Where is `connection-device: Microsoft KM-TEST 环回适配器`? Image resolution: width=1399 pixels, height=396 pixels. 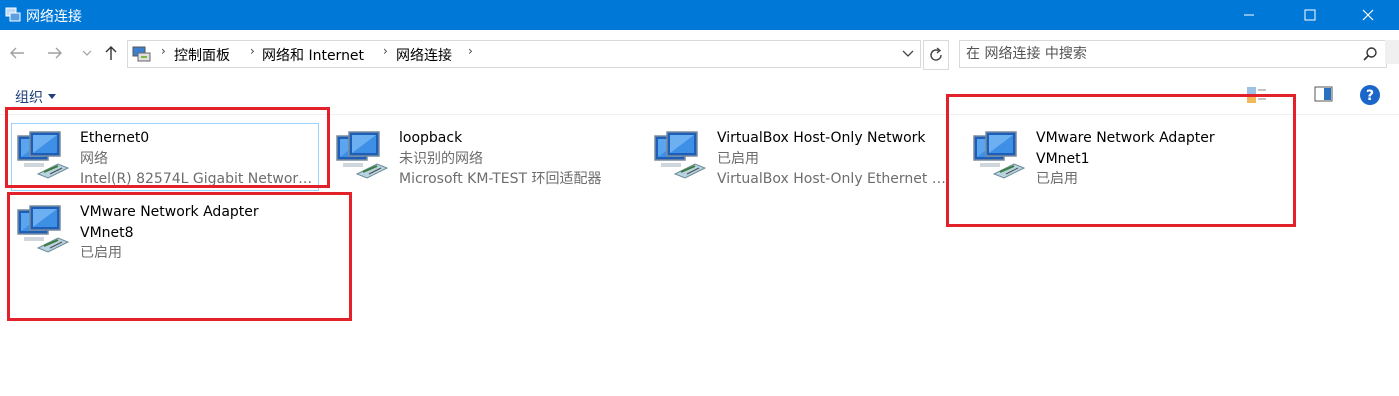
connection-device: Microsoft KM-TEST 环回适配器 is located at coordinates (500, 179).